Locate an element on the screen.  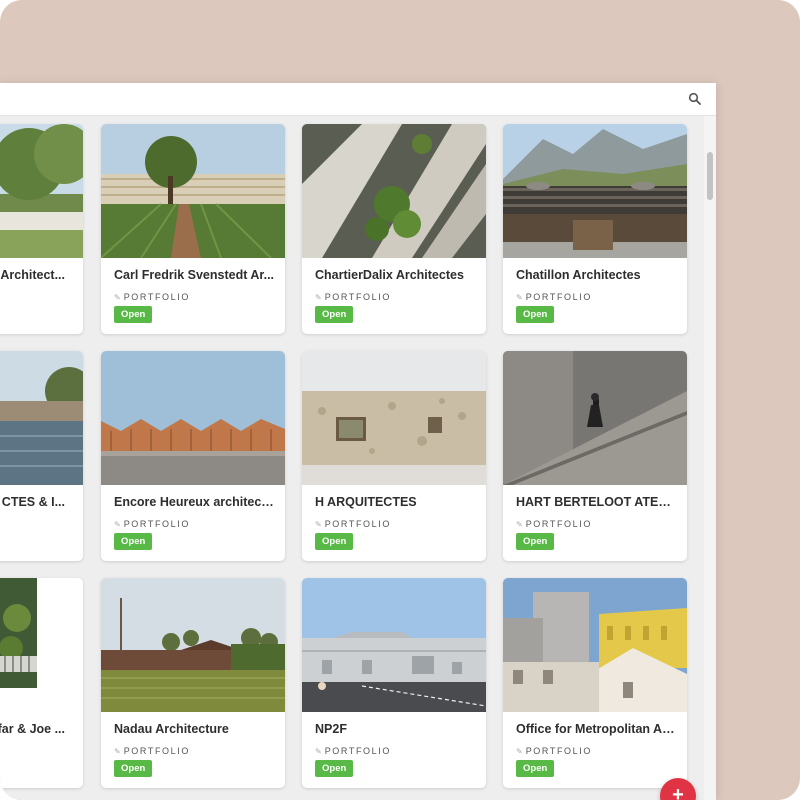
portfolio-card: HART BERTELOOT ATELI... ✎ PORTFOLIO Open is located at coordinates (595, 456).